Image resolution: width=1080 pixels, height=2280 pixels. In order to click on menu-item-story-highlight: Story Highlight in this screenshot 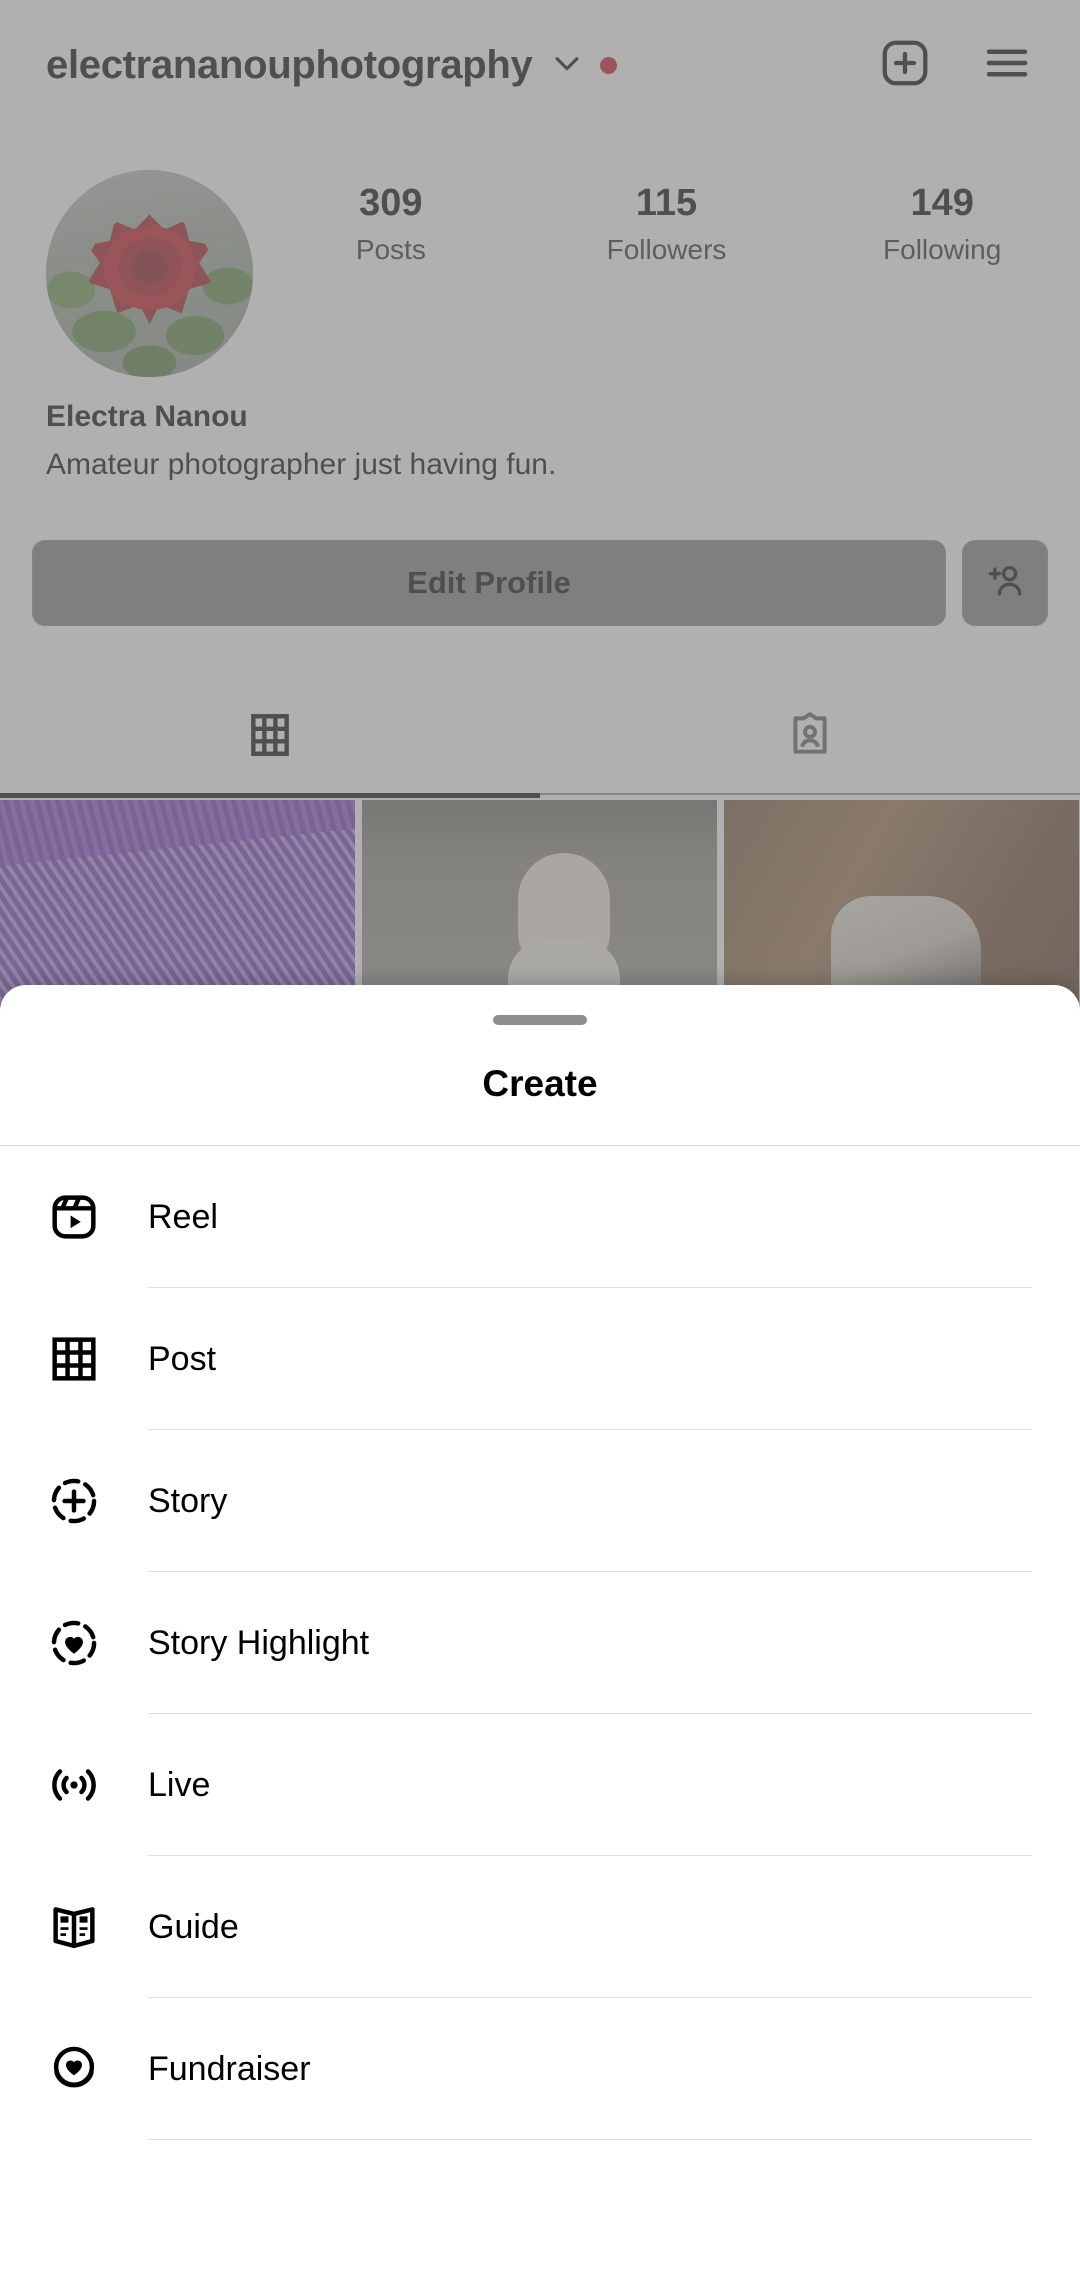, I will do `click(540, 1643)`.